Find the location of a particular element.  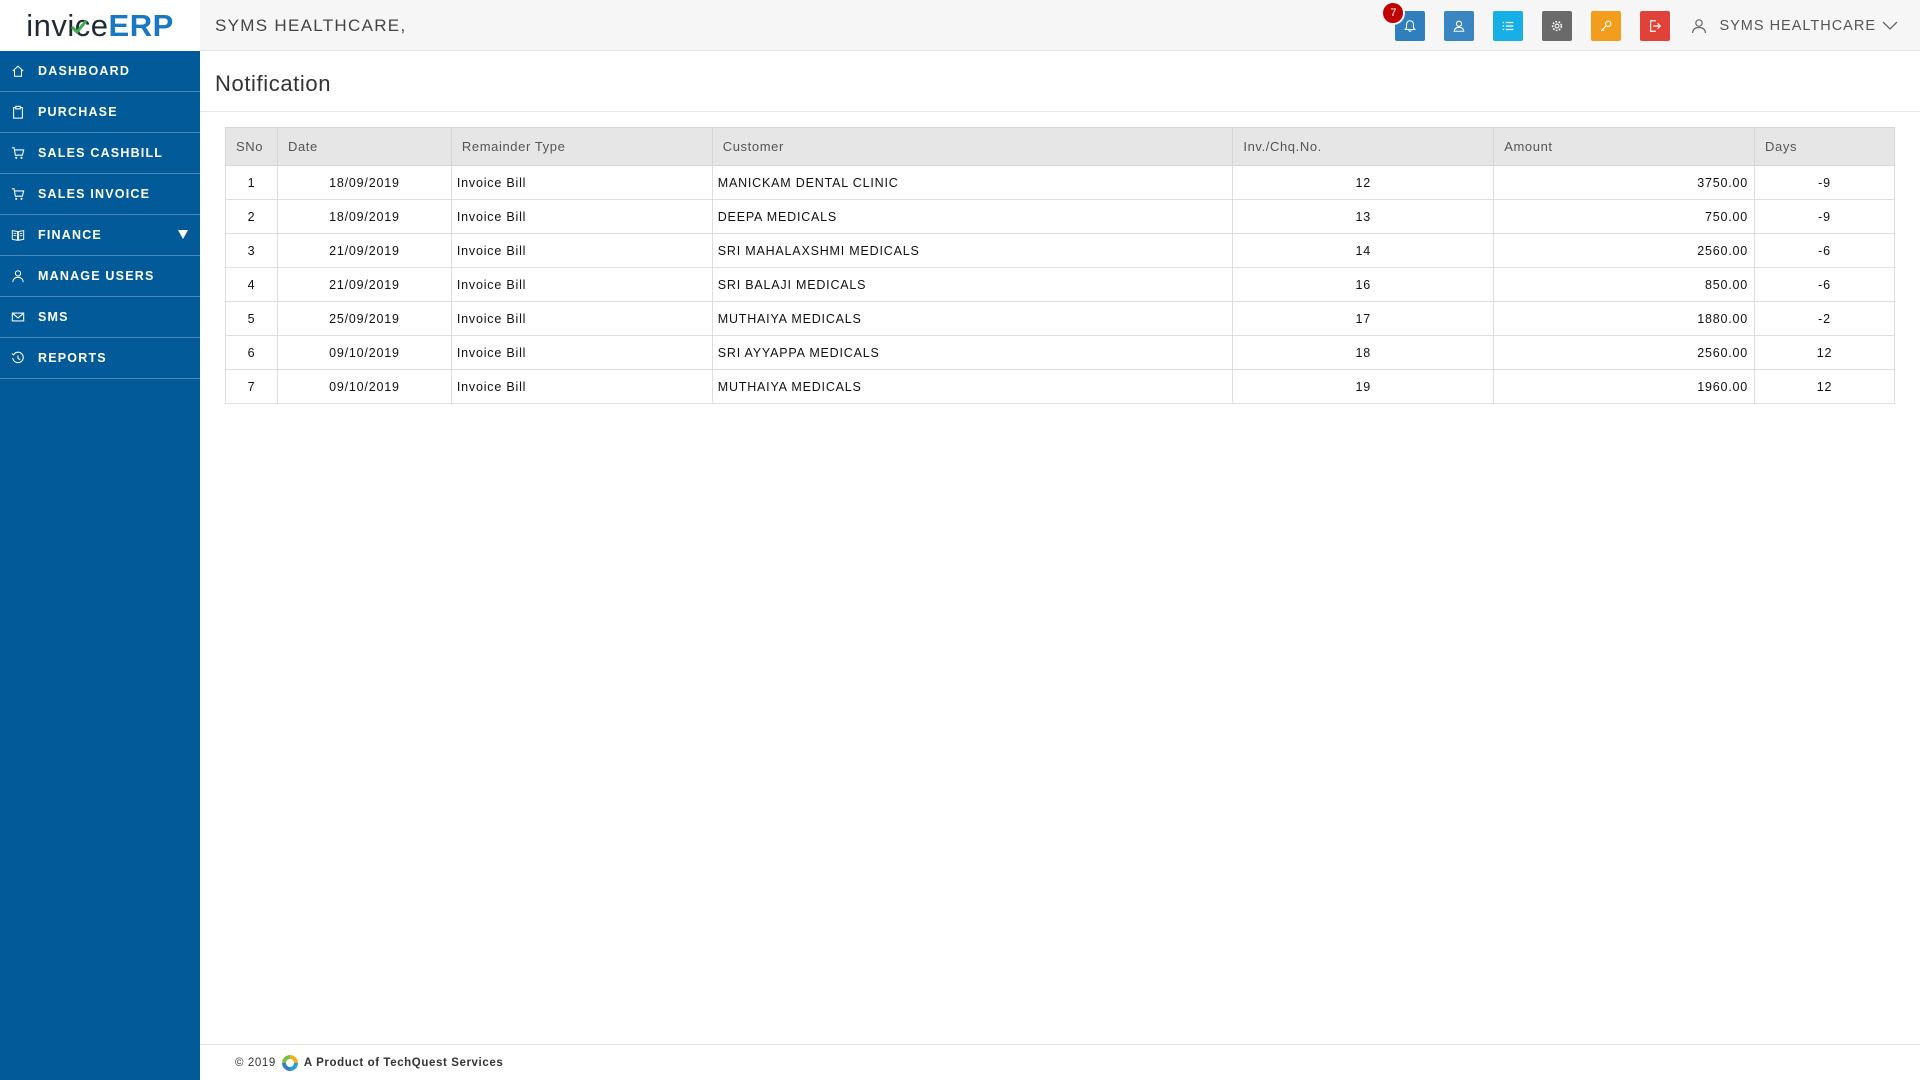

cell-amount: 750.00 is located at coordinates (1624, 216).